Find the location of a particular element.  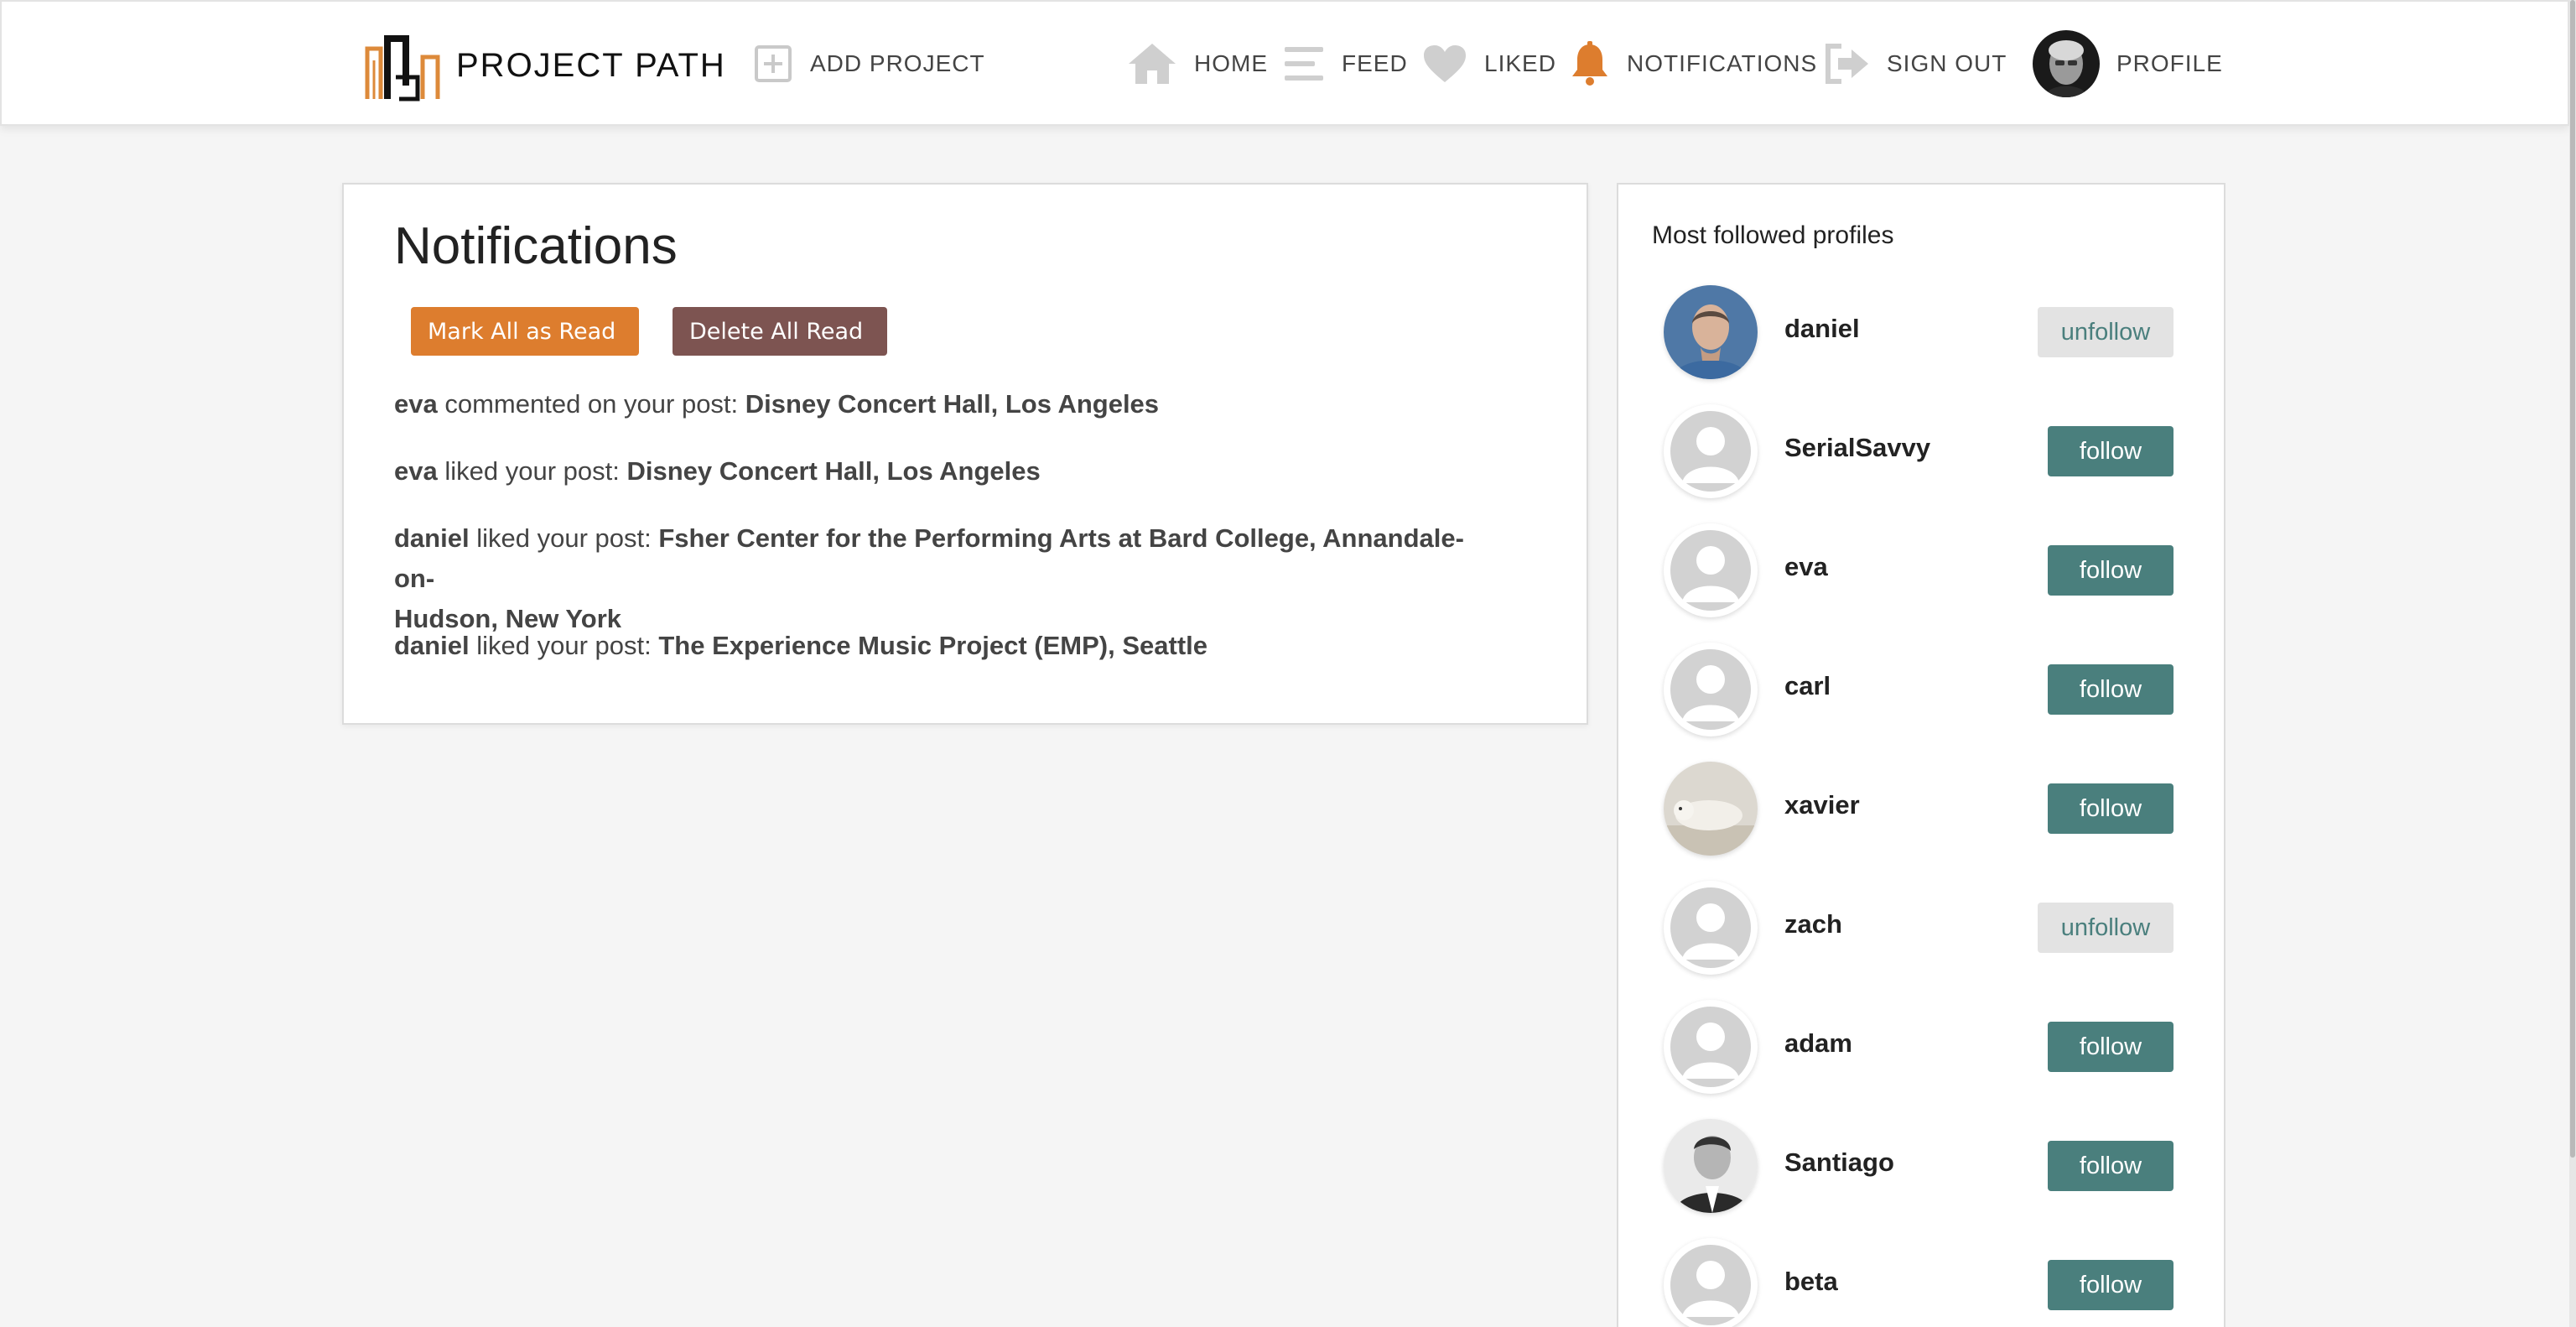

profile-name: daniel is located at coordinates (1822, 329).